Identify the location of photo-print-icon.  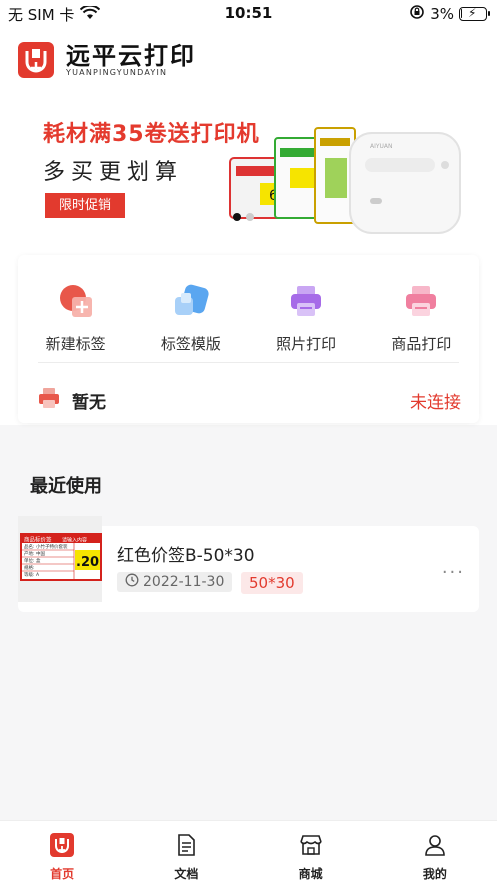
(306, 301).